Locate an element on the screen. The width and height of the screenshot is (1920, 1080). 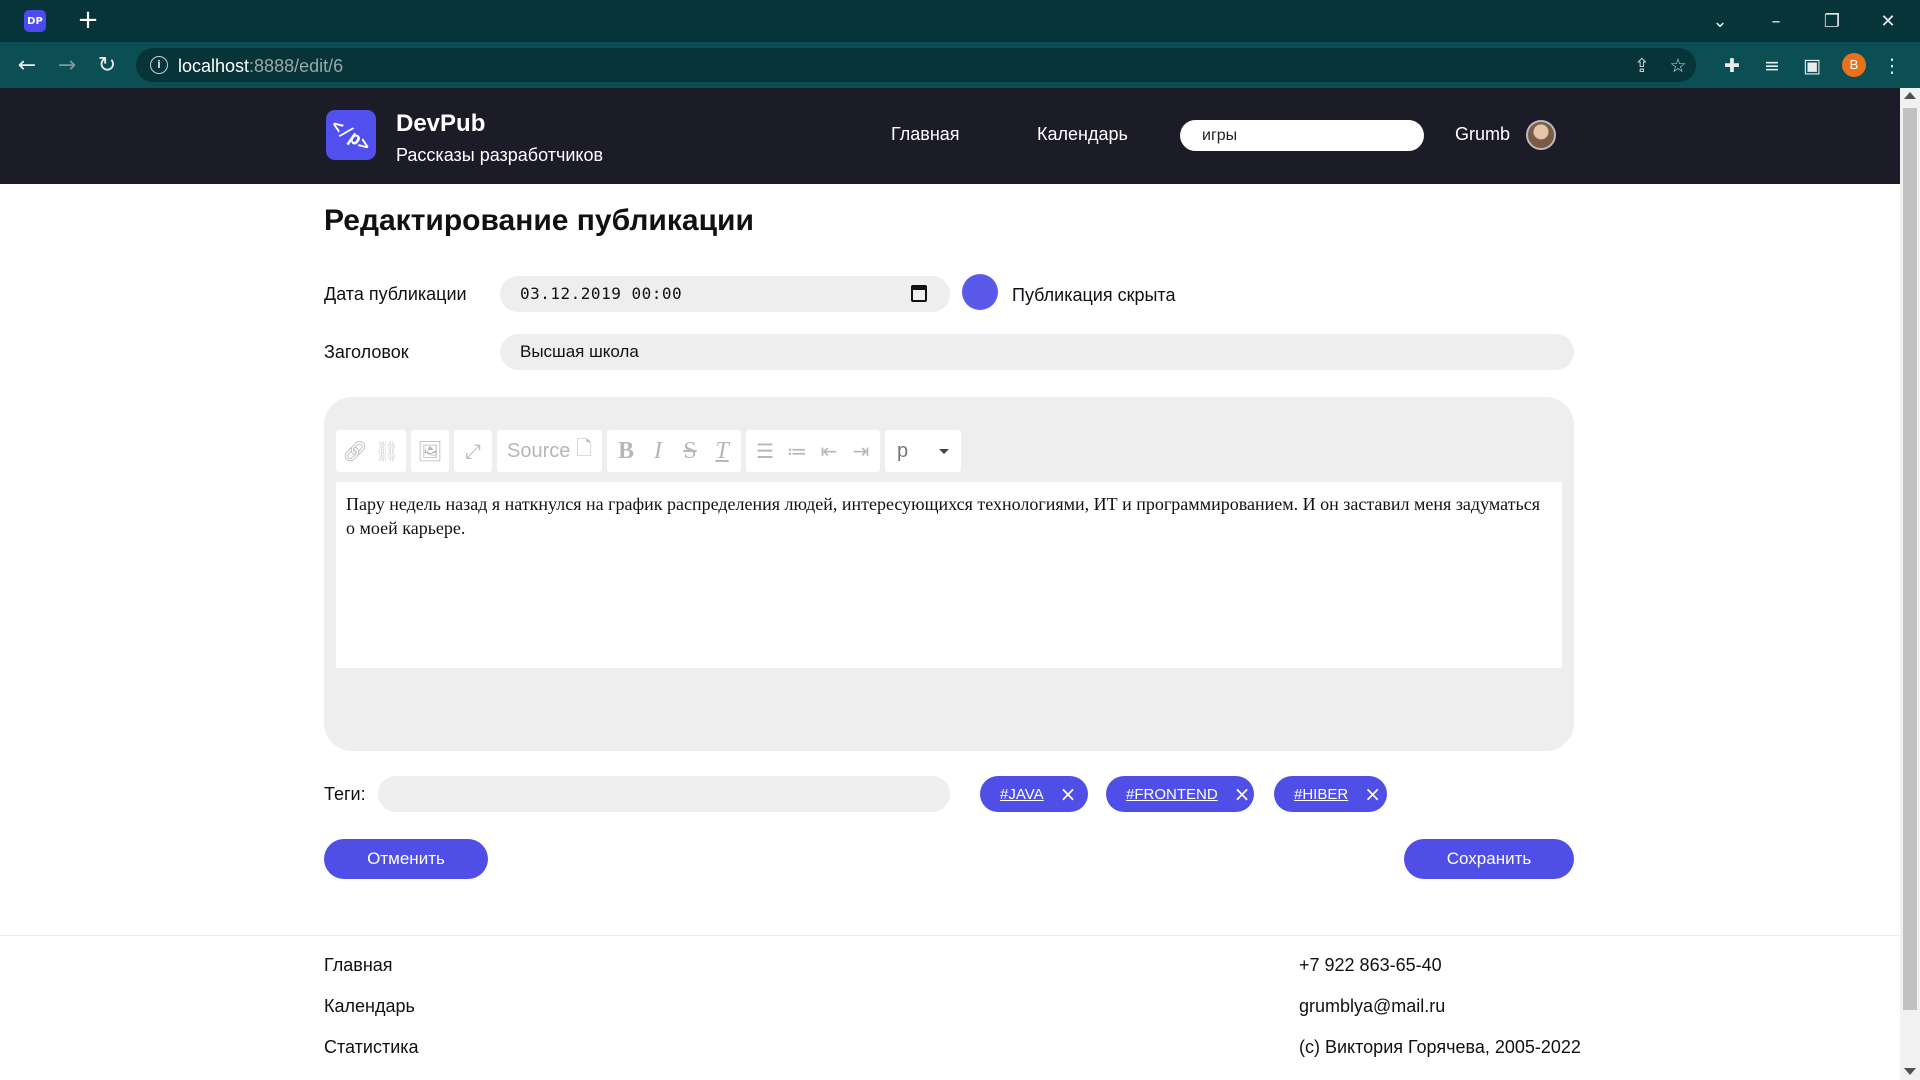
close-icon: ✕ is located at coordinates (1888, 21).